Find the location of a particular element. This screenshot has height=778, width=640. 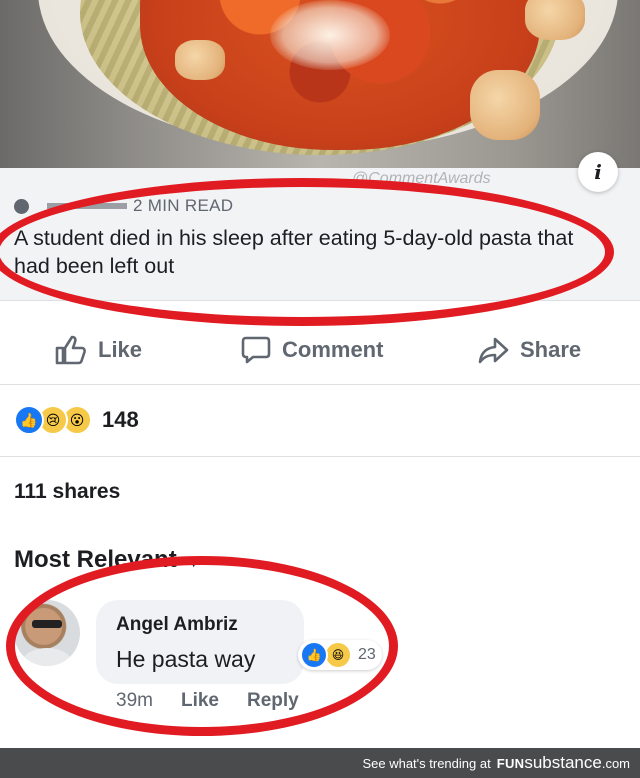

footer-brand-bold: FUN is located at coordinates (510, 763).